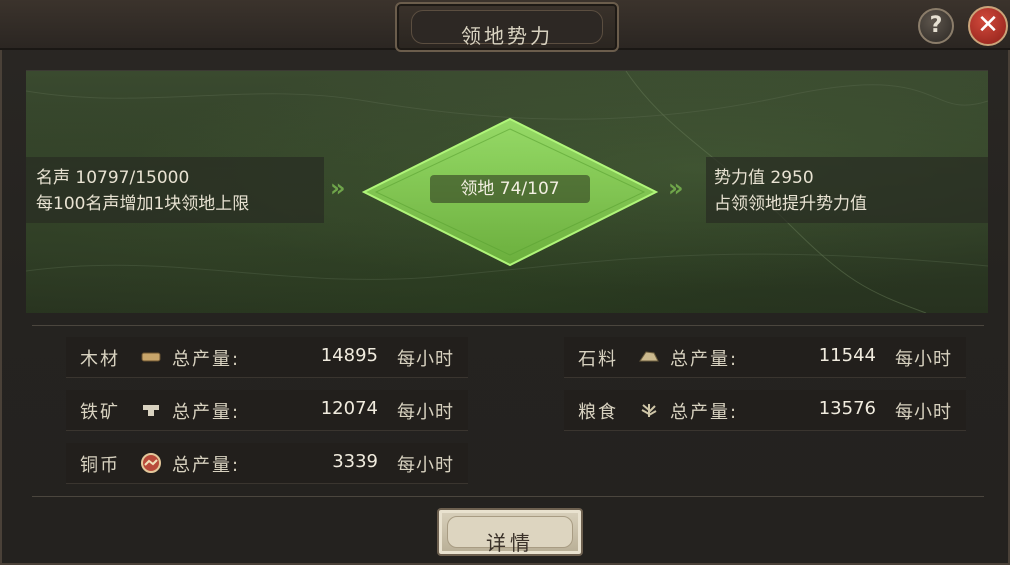  What do you see at coordinates (267, 410) in the screenshot?
I see `resource-row-iron: 铁矿 总产量: 12074 每小时` at bounding box center [267, 410].